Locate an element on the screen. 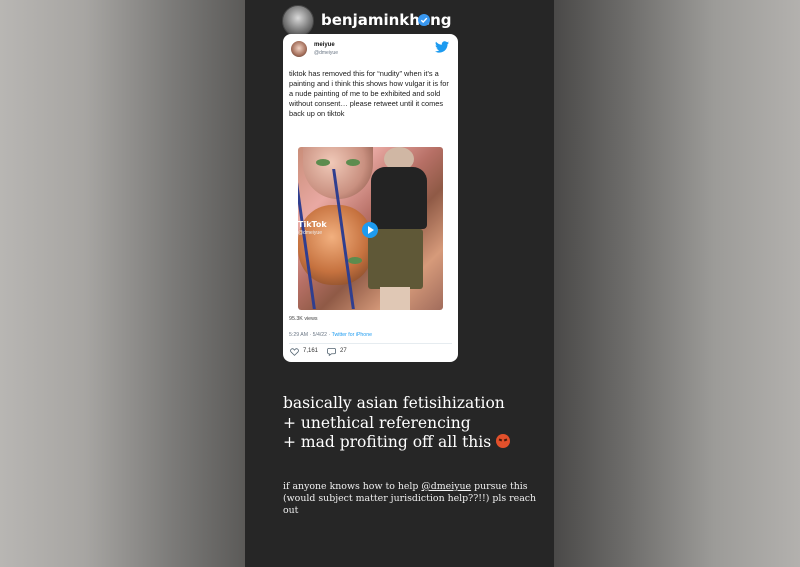  caption-line-2: + unethical referencing is located at coordinates (377, 422).